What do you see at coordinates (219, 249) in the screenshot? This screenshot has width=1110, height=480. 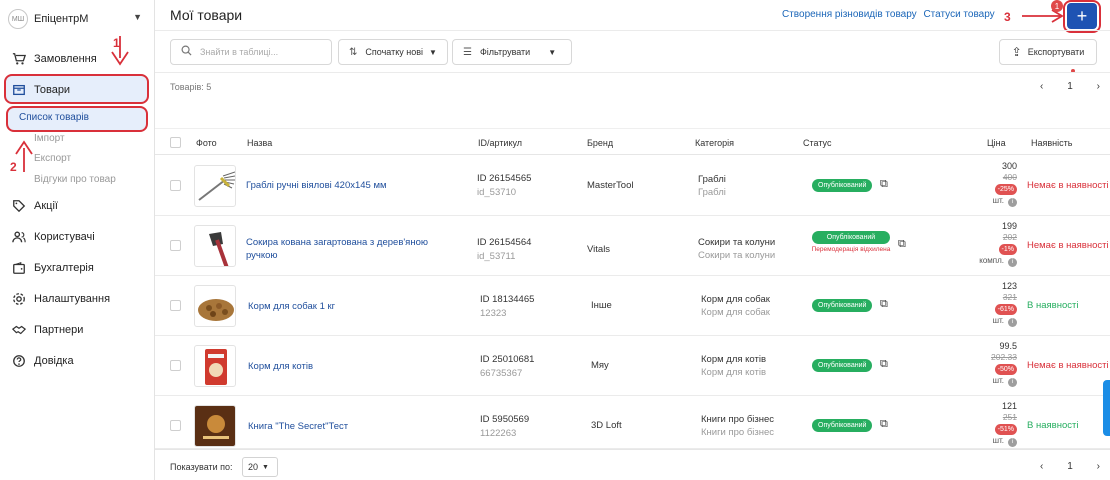 I see `axe-icon` at bounding box center [219, 249].